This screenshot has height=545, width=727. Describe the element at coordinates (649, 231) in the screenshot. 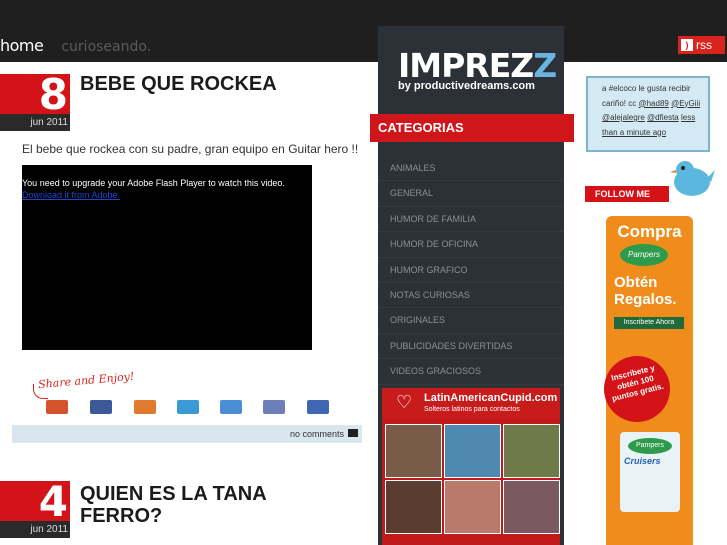

I see `pampers-headline: Compra` at that location.